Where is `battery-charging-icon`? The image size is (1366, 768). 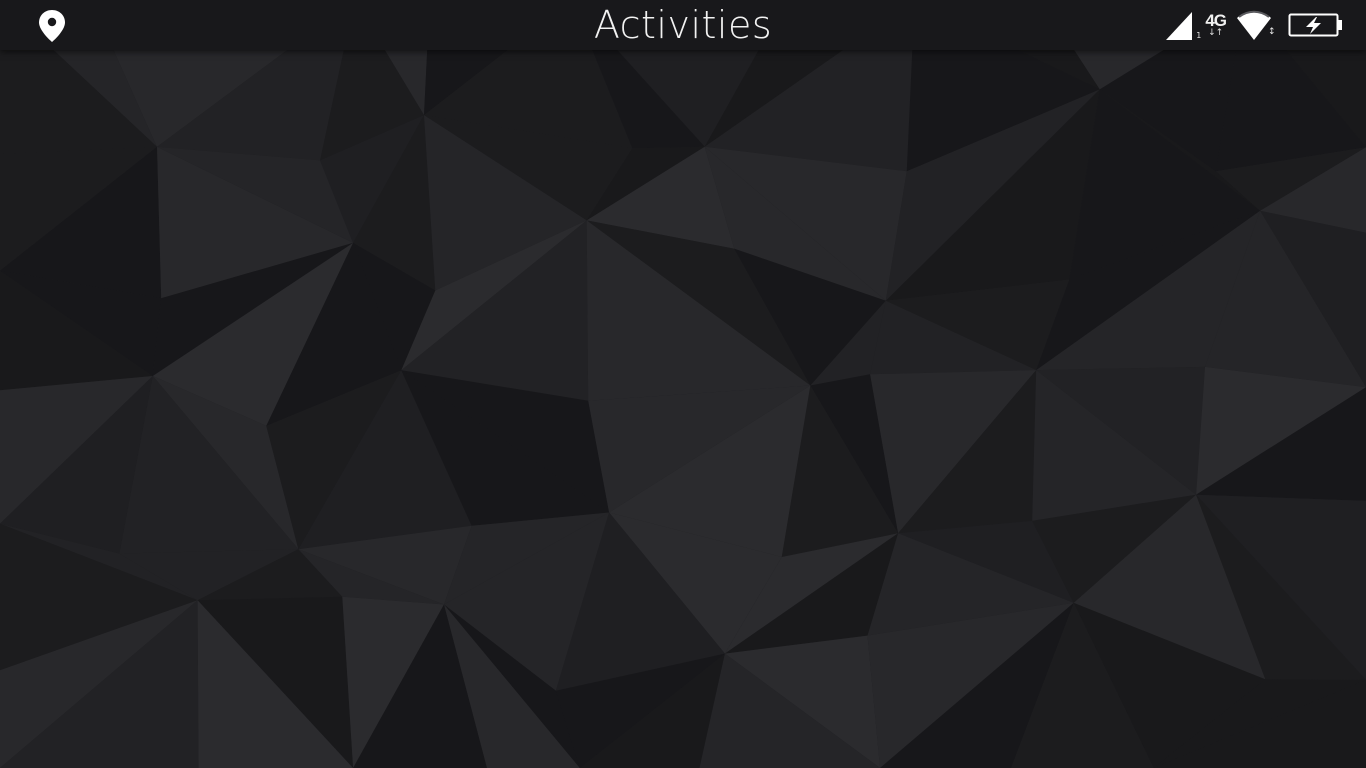
battery-charging-icon is located at coordinates (1315, 25).